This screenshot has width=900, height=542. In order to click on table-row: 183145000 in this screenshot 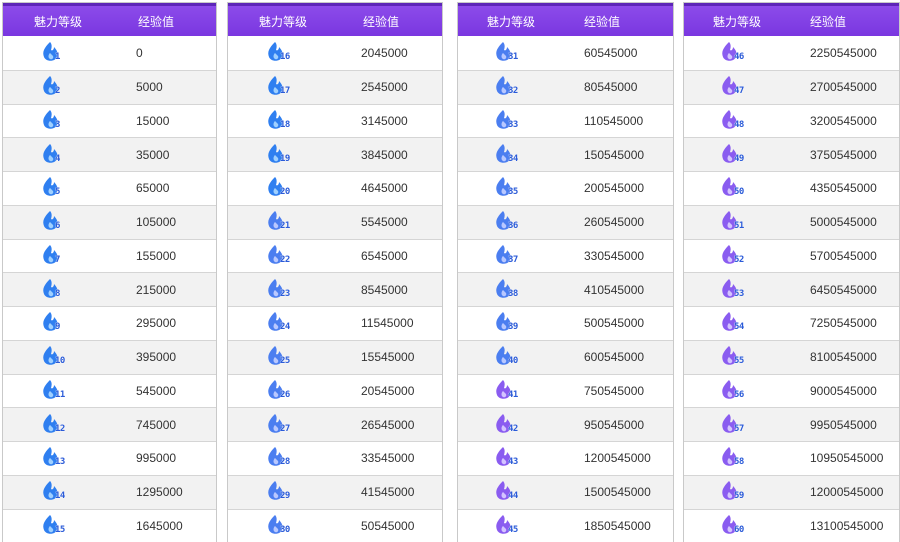, I will do `click(335, 121)`.